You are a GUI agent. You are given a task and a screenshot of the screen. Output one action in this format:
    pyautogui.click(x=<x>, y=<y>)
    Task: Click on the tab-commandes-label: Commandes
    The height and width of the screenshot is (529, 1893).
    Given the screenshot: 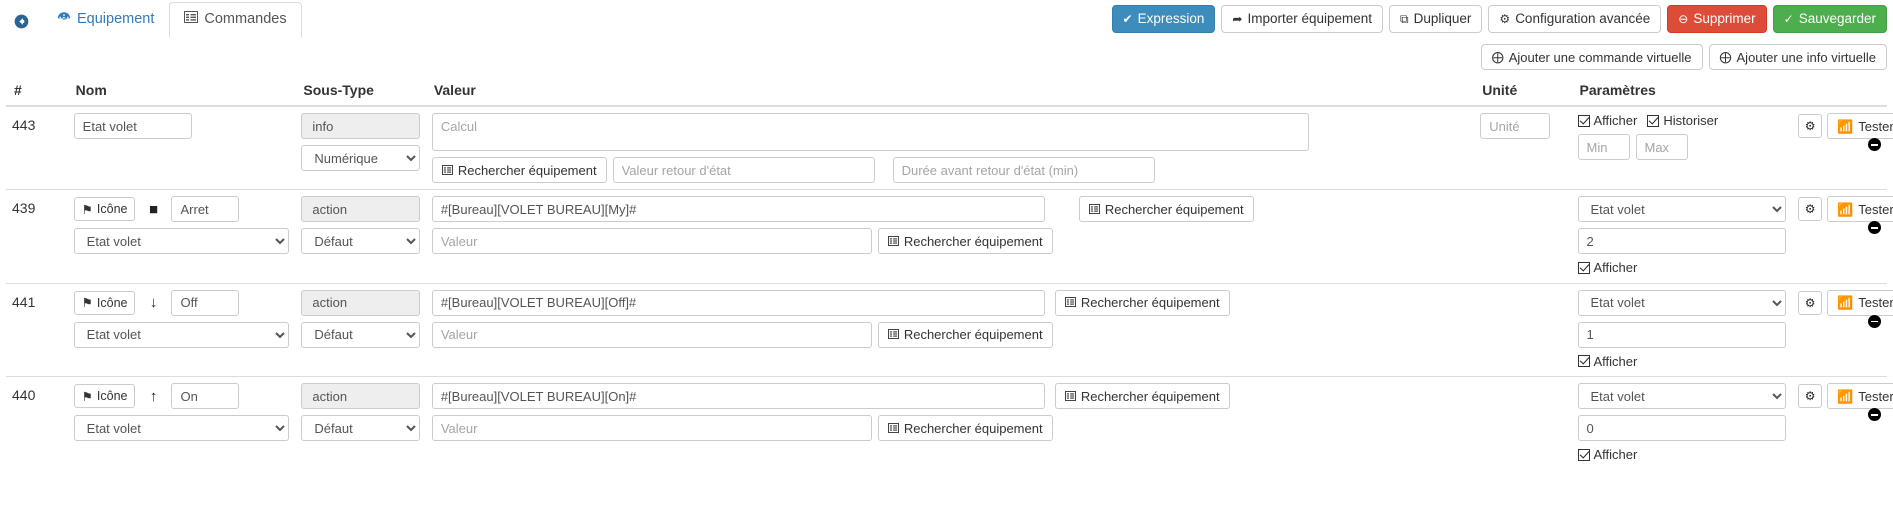 What is the action you would take?
    pyautogui.click(x=245, y=19)
    